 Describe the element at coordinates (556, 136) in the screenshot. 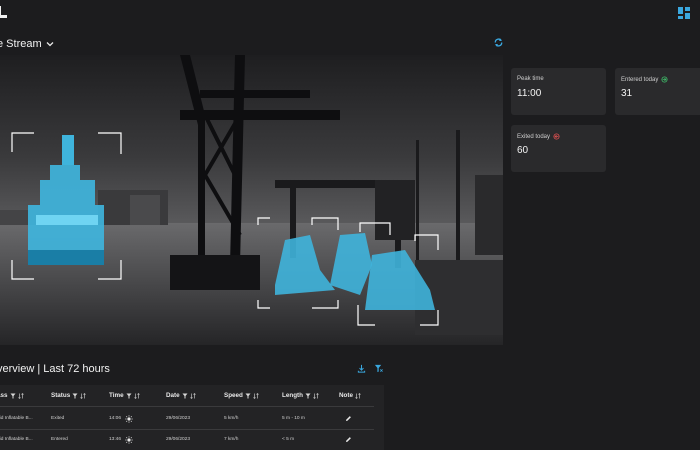

I see `exited-icon` at that location.